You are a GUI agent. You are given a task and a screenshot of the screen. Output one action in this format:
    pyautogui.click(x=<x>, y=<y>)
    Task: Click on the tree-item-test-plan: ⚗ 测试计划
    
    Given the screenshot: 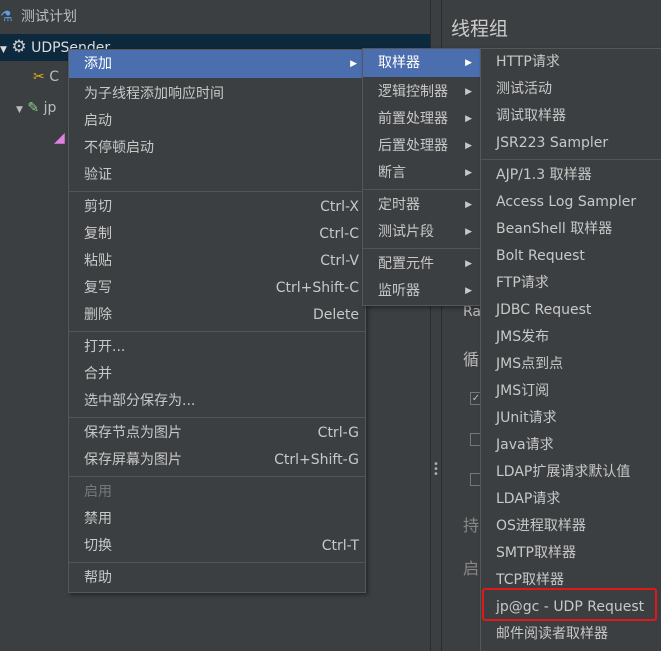 What is the action you would take?
    pyautogui.click(x=38, y=17)
    